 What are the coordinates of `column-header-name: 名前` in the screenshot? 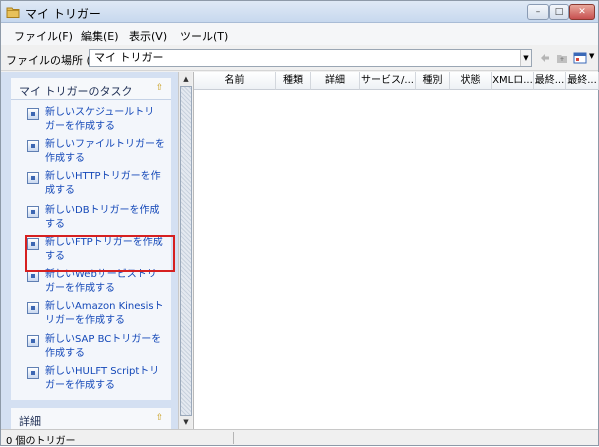 It's located at (235, 81).